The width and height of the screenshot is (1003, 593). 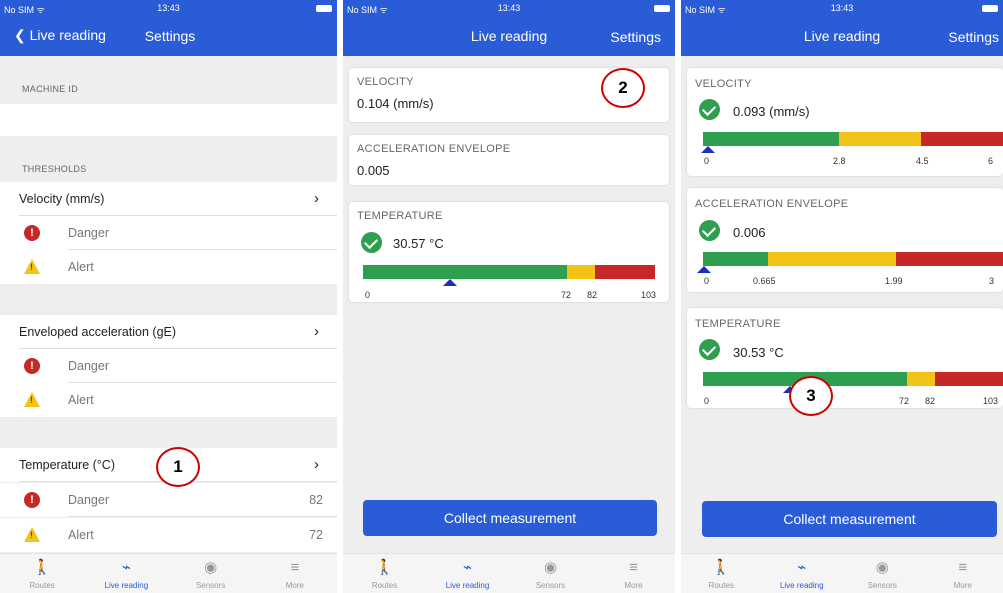 What do you see at coordinates (98, 332) in the screenshot?
I see `row-title: Enveloped acceleration (gE)` at bounding box center [98, 332].